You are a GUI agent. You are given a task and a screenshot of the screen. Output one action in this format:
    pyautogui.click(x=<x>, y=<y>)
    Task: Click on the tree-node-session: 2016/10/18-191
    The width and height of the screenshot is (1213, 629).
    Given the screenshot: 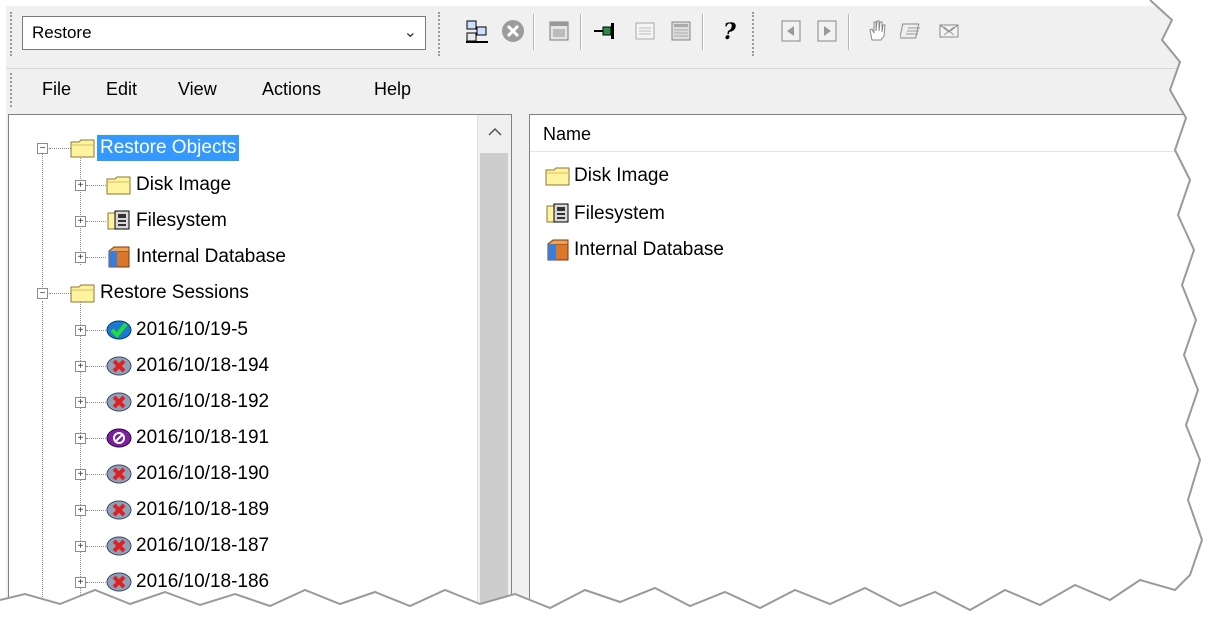 What is the action you would take?
    pyautogui.click(x=188, y=438)
    